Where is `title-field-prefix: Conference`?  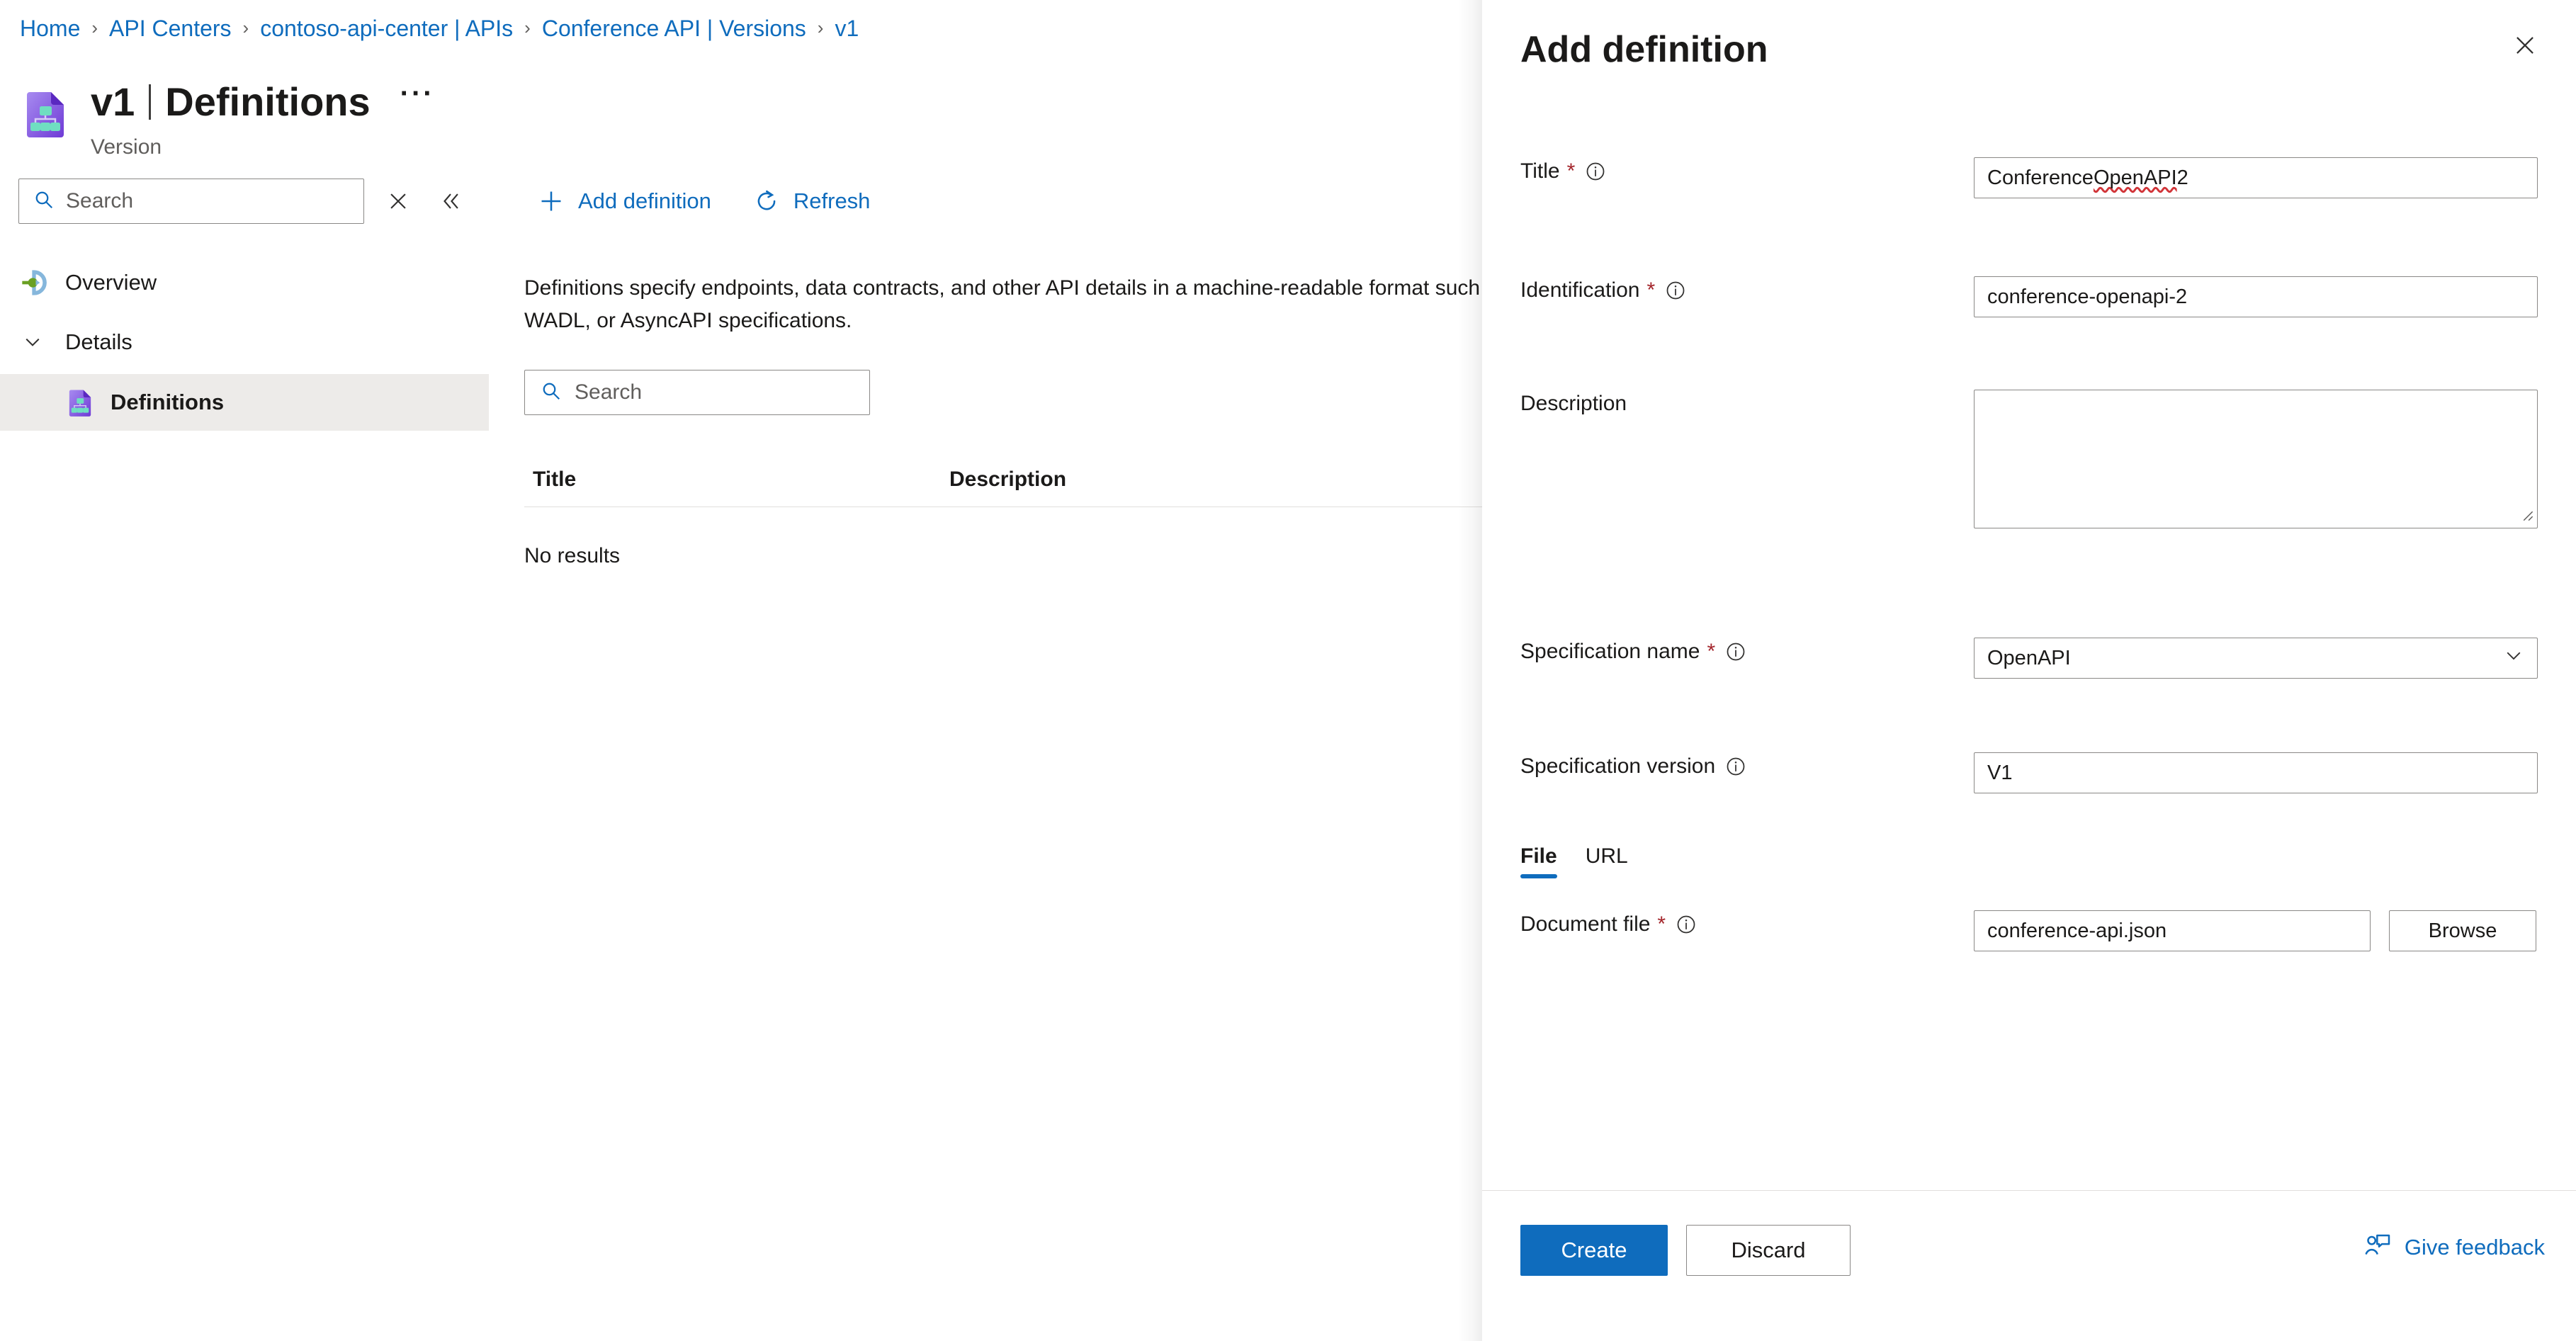
title-field-prefix: Conference is located at coordinates (2040, 177).